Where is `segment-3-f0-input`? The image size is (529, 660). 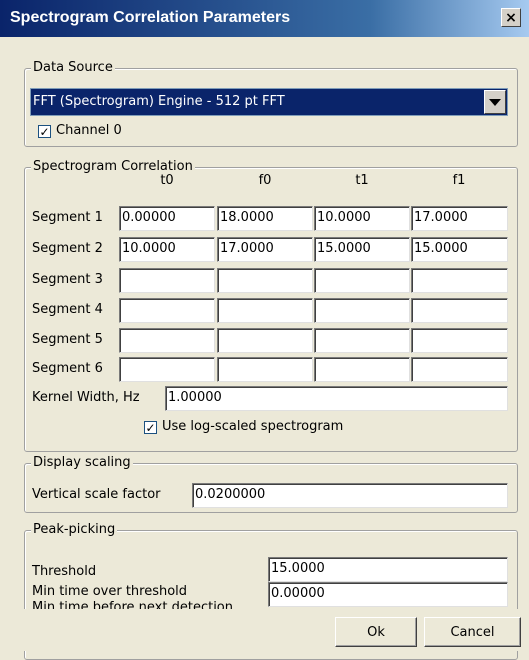 segment-3-f0-input is located at coordinates (265, 280).